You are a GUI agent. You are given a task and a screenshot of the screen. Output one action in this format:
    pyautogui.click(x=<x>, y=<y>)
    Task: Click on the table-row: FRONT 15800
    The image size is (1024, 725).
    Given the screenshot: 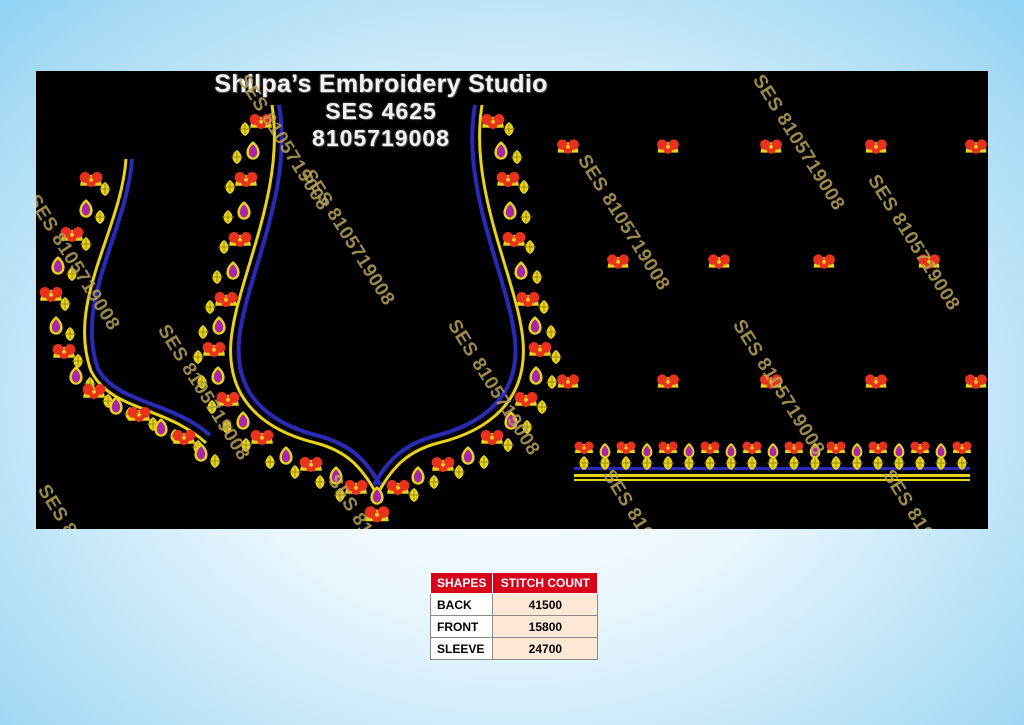 What is the action you would take?
    pyautogui.click(x=514, y=626)
    